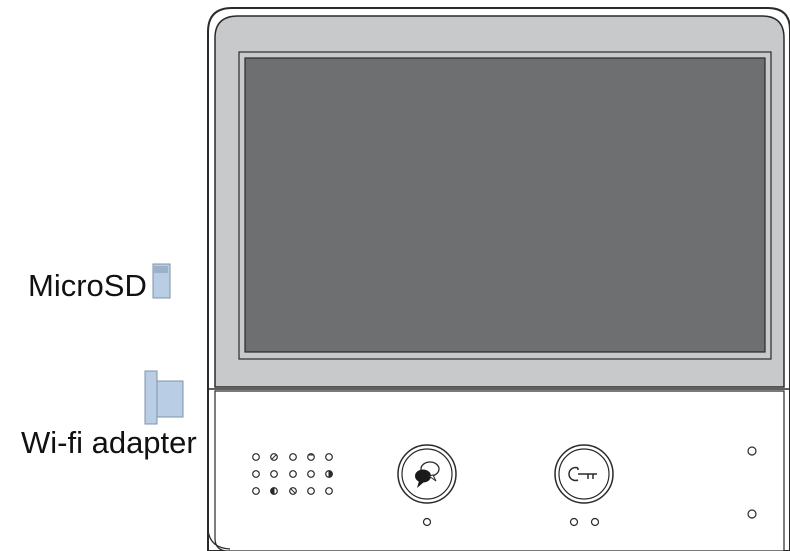 This screenshot has width=790, height=551. What do you see at coordinates (584, 474) in the screenshot?
I see `unlock-button` at bounding box center [584, 474].